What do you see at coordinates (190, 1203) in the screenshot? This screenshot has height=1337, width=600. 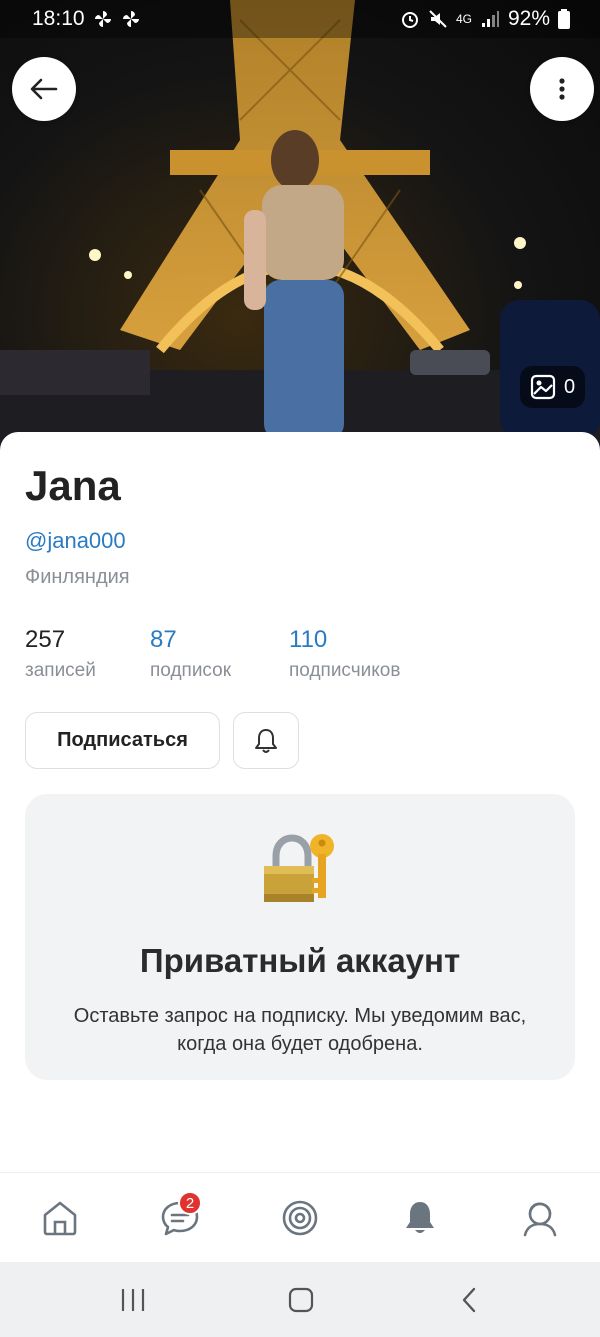 I see `messages-badge: 2` at bounding box center [190, 1203].